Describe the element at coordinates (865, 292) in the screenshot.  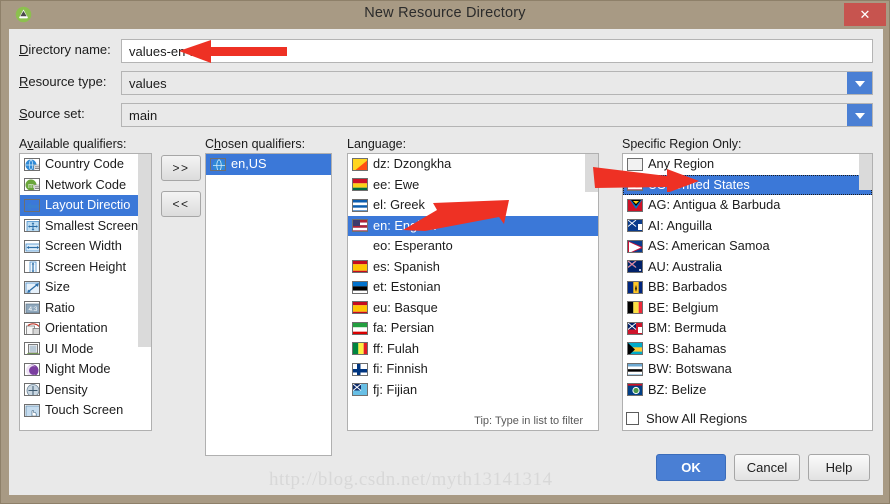
I see `region-scrollbar` at that location.